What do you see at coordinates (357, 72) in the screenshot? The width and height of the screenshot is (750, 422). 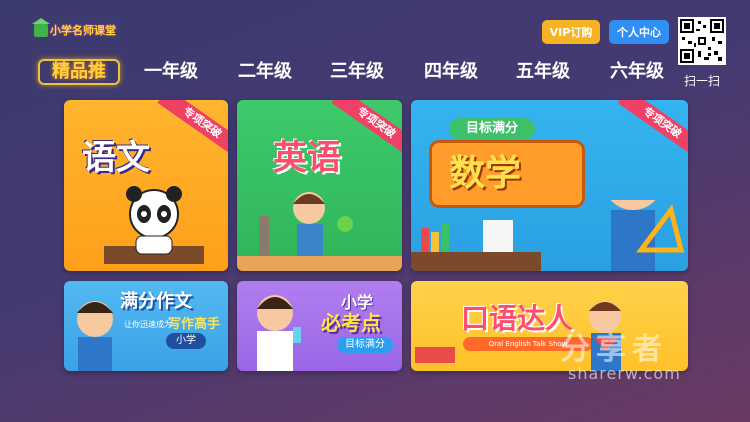 I see `tab-grade-3: 三年级` at bounding box center [357, 72].